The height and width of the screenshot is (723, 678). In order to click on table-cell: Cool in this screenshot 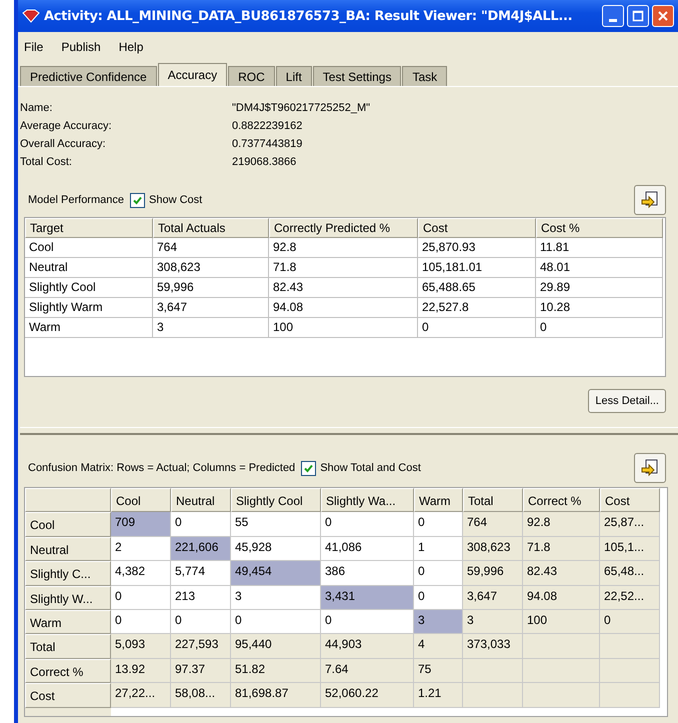, I will do `click(89, 248)`.